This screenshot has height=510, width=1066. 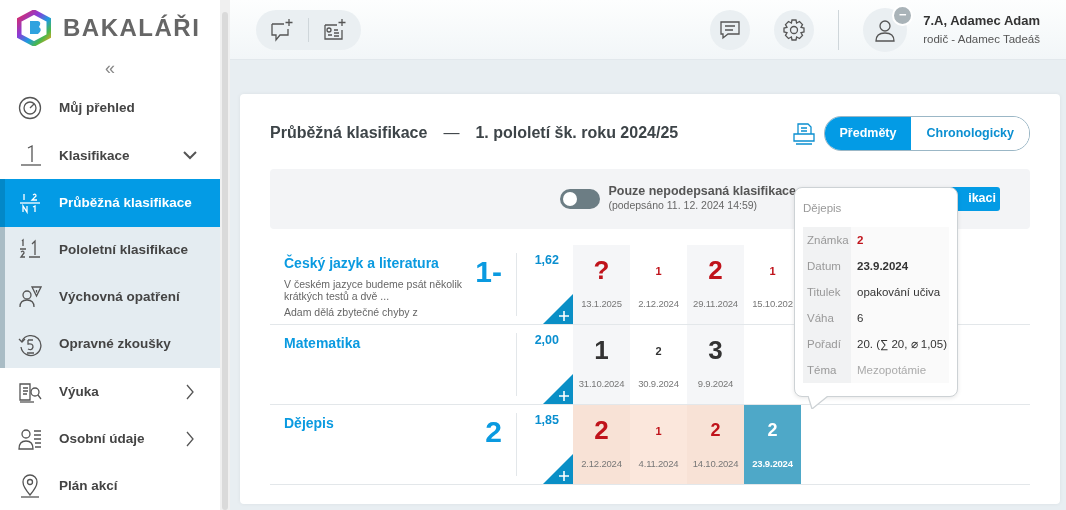 I want to click on sidebar-item: Klasifikace, so click(x=110, y=156).